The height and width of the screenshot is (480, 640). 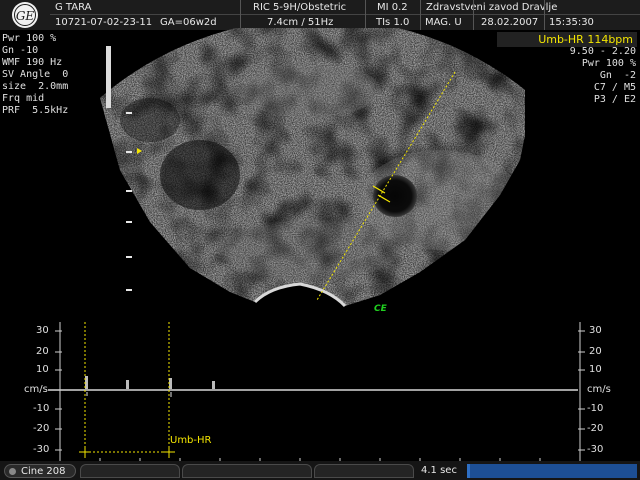 I want to click on scale-right-neg30: -30, so click(x=595, y=449).